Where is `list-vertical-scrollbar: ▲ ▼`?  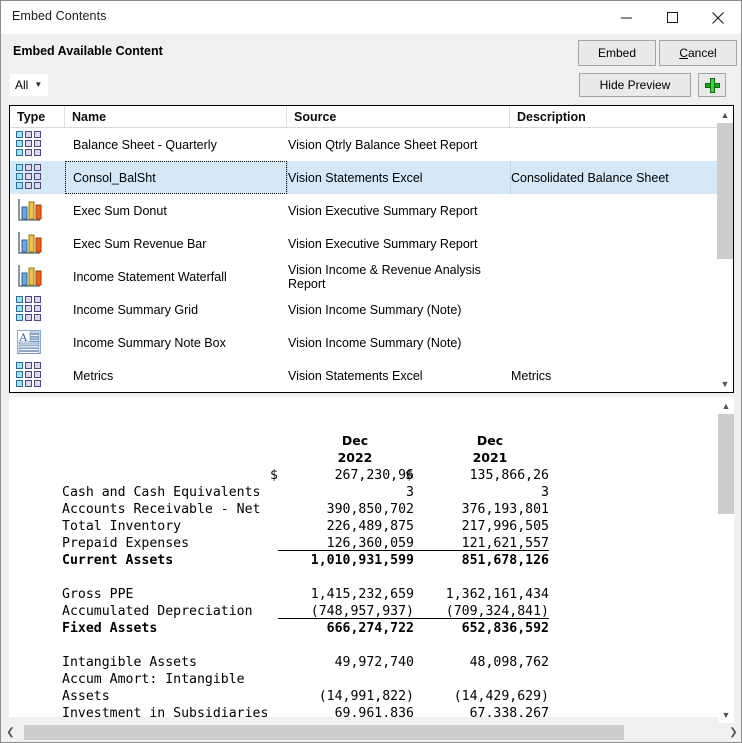
list-vertical-scrollbar: ▲ ▼ is located at coordinates (725, 249).